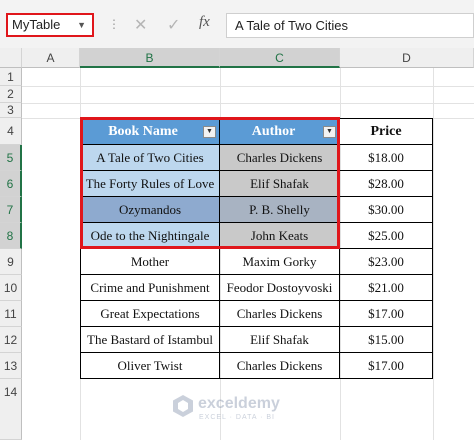 The height and width of the screenshot is (440, 474). Describe the element at coordinates (150, 340) in the screenshot. I see `cell-book: The Bastard of Istambul` at that location.